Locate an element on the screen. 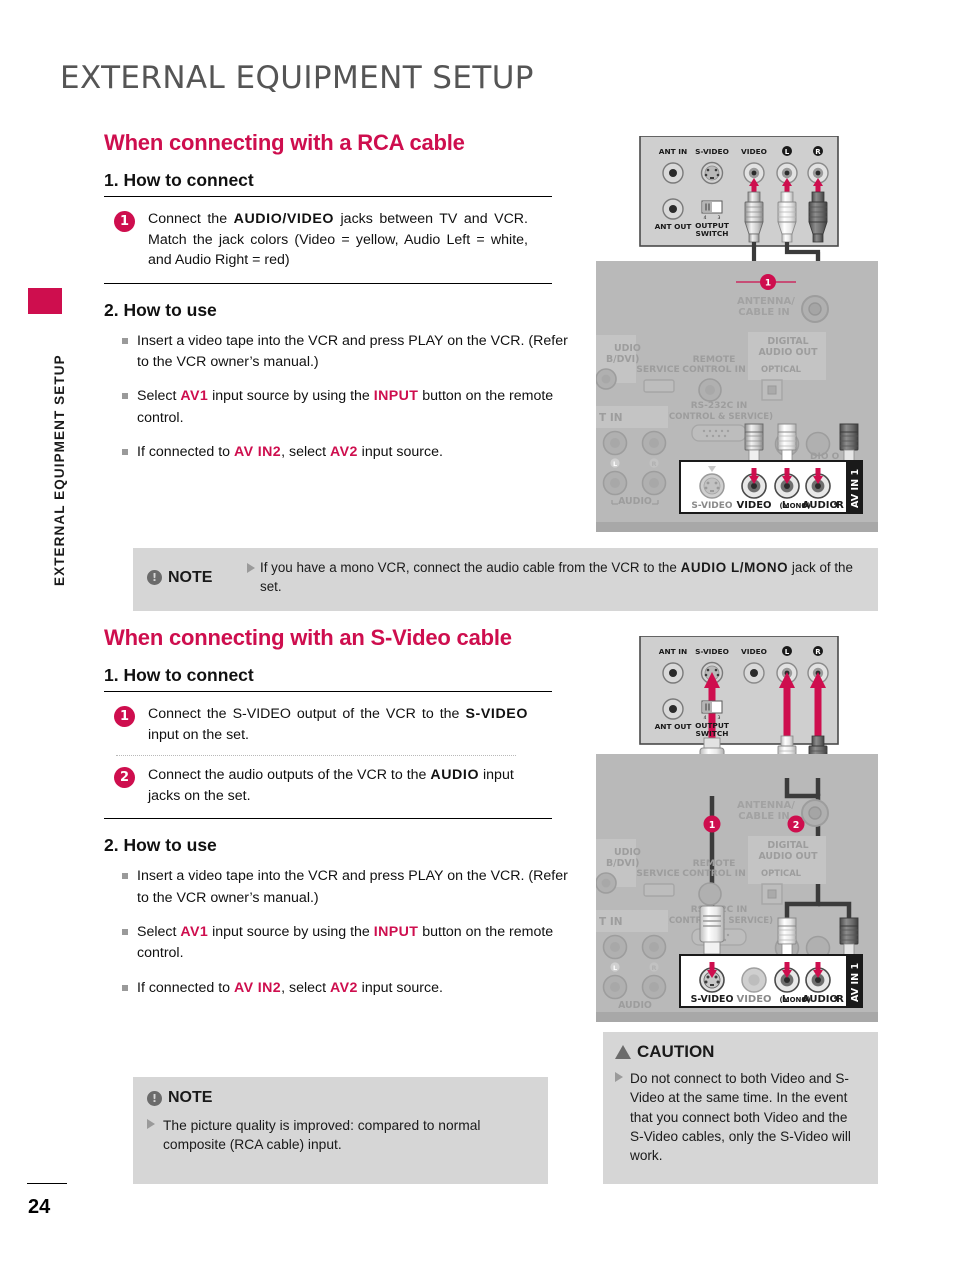 This screenshot has width=954, height=1272. svg-text: AV IN 1 is located at coordinates (855, 488).